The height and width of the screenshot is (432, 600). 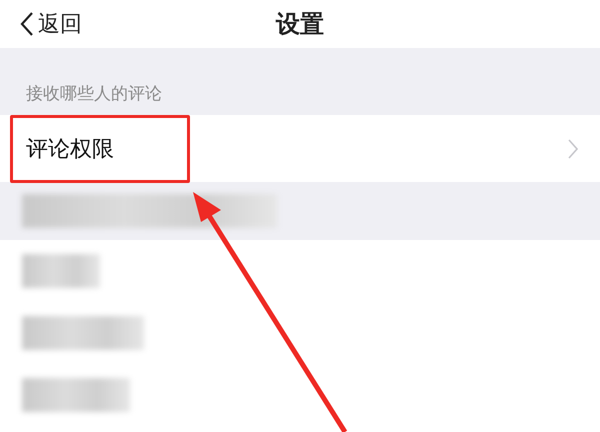 I want to click on back-button: 返回, so click(x=44, y=24).